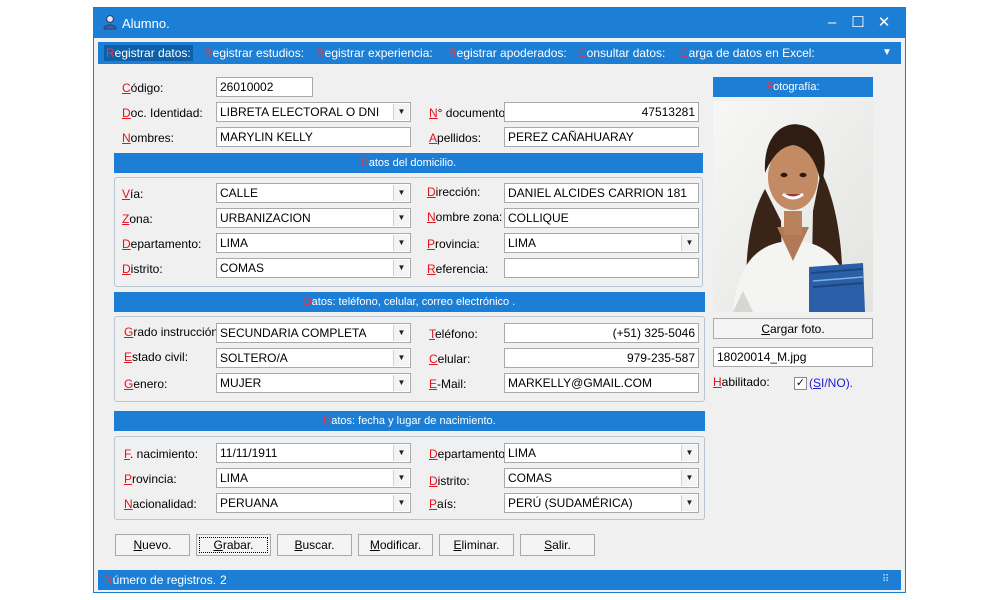 The image size is (1000, 600). What do you see at coordinates (249, 503) in the screenshot?
I see `nacionalidad-value: PERUANA` at bounding box center [249, 503].